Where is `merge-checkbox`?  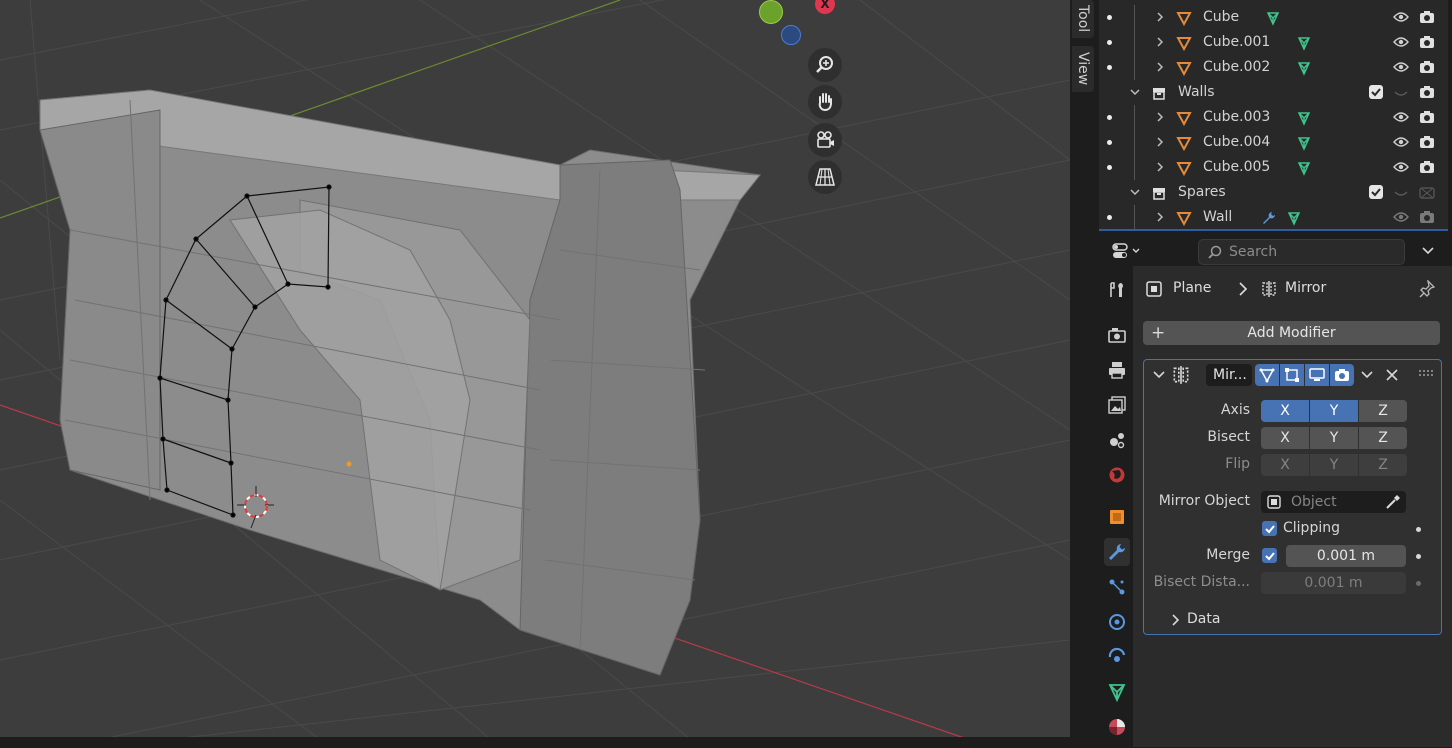
merge-checkbox is located at coordinates (1269, 555).